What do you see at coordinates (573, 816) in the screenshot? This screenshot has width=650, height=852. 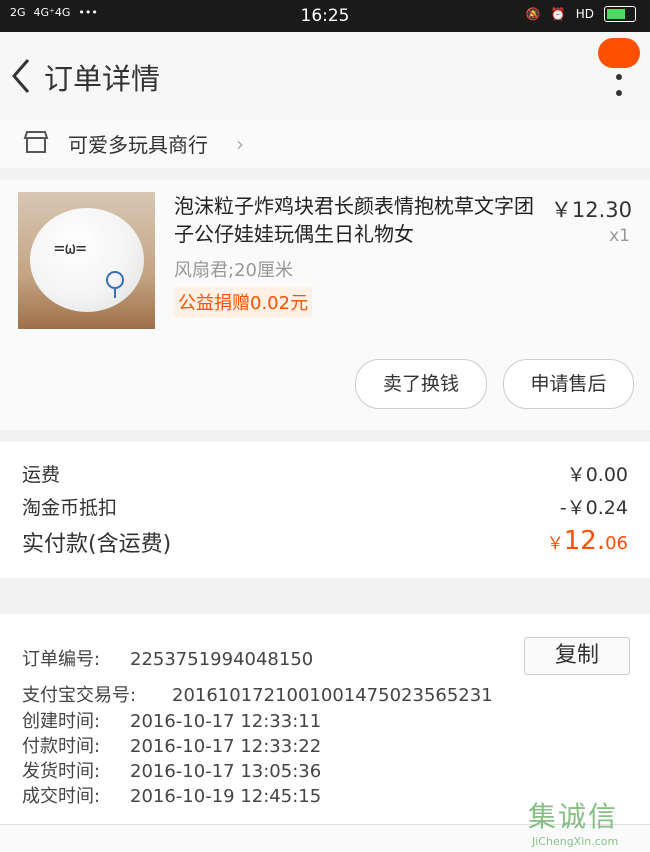 I see `watermark-text: 集诚信` at bounding box center [573, 816].